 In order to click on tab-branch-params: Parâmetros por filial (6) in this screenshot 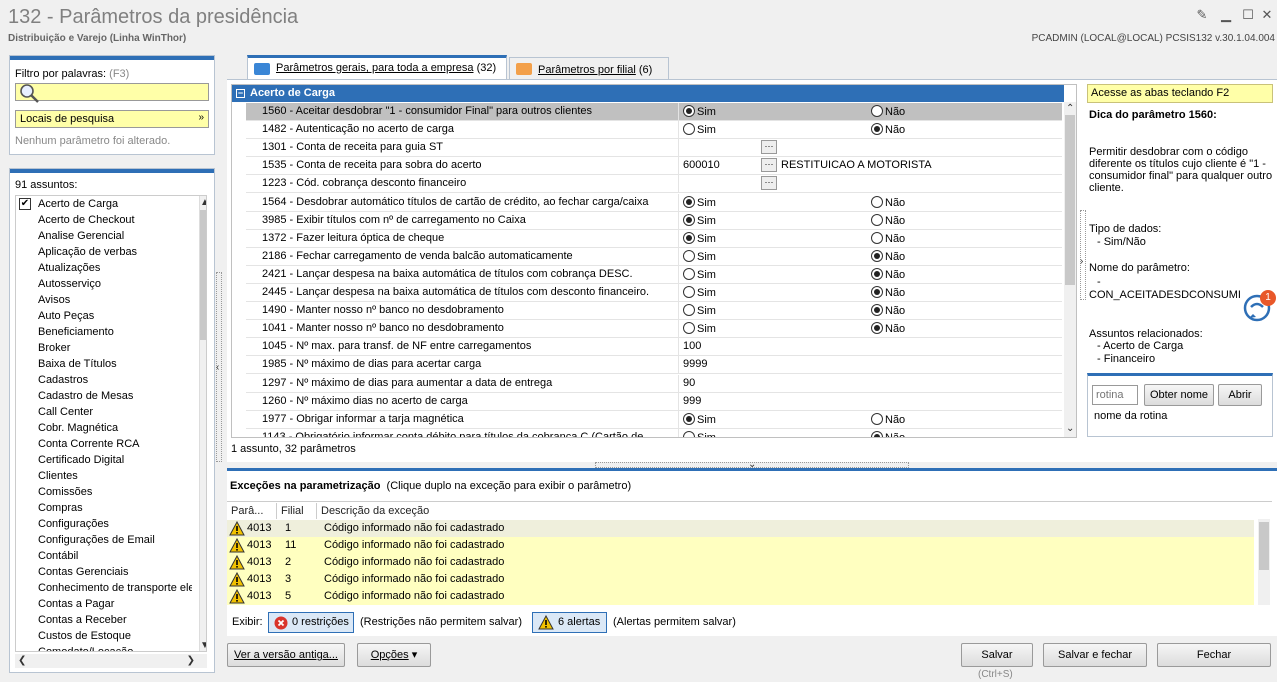, I will do `click(589, 68)`.